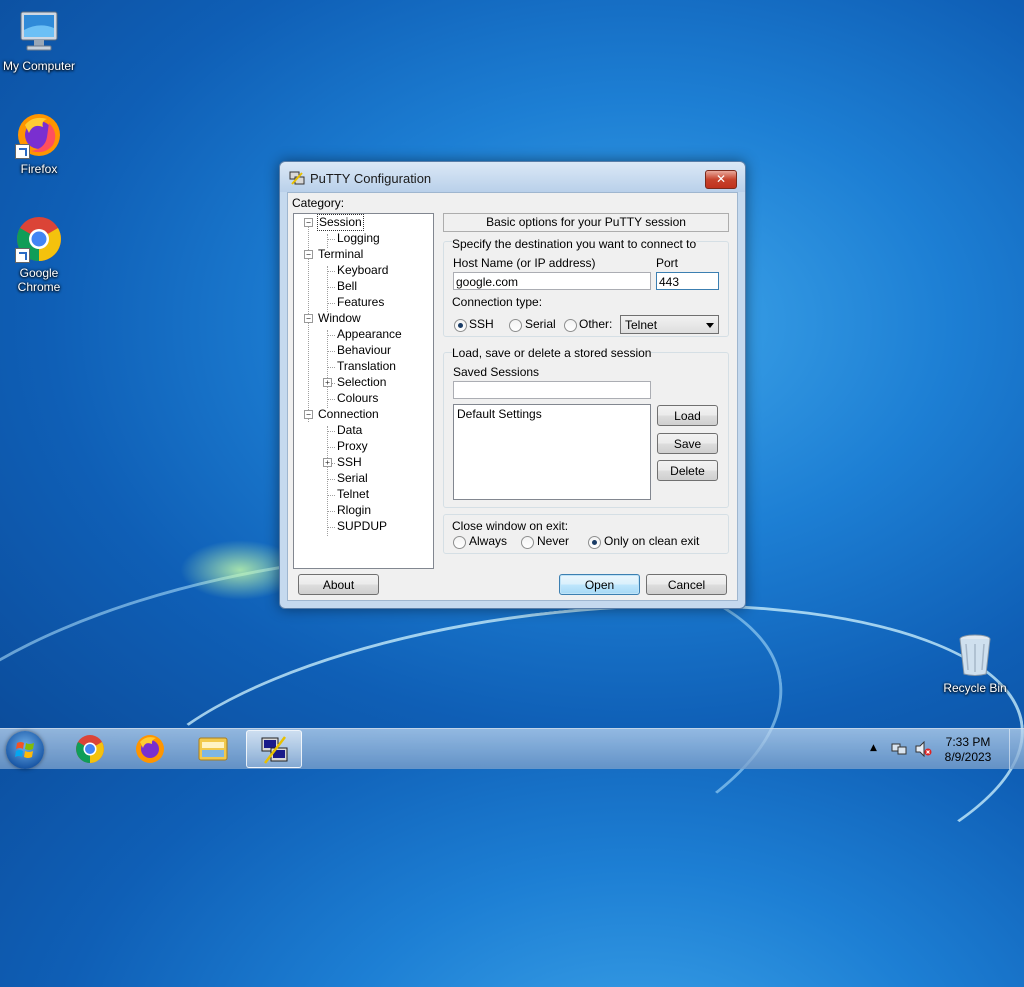 This screenshot has width=1024, height=987. What do you see at coordinates (594, 542) in the screenshot?
I see `radio-only-clean-exit` at bounding box center [594, 542].